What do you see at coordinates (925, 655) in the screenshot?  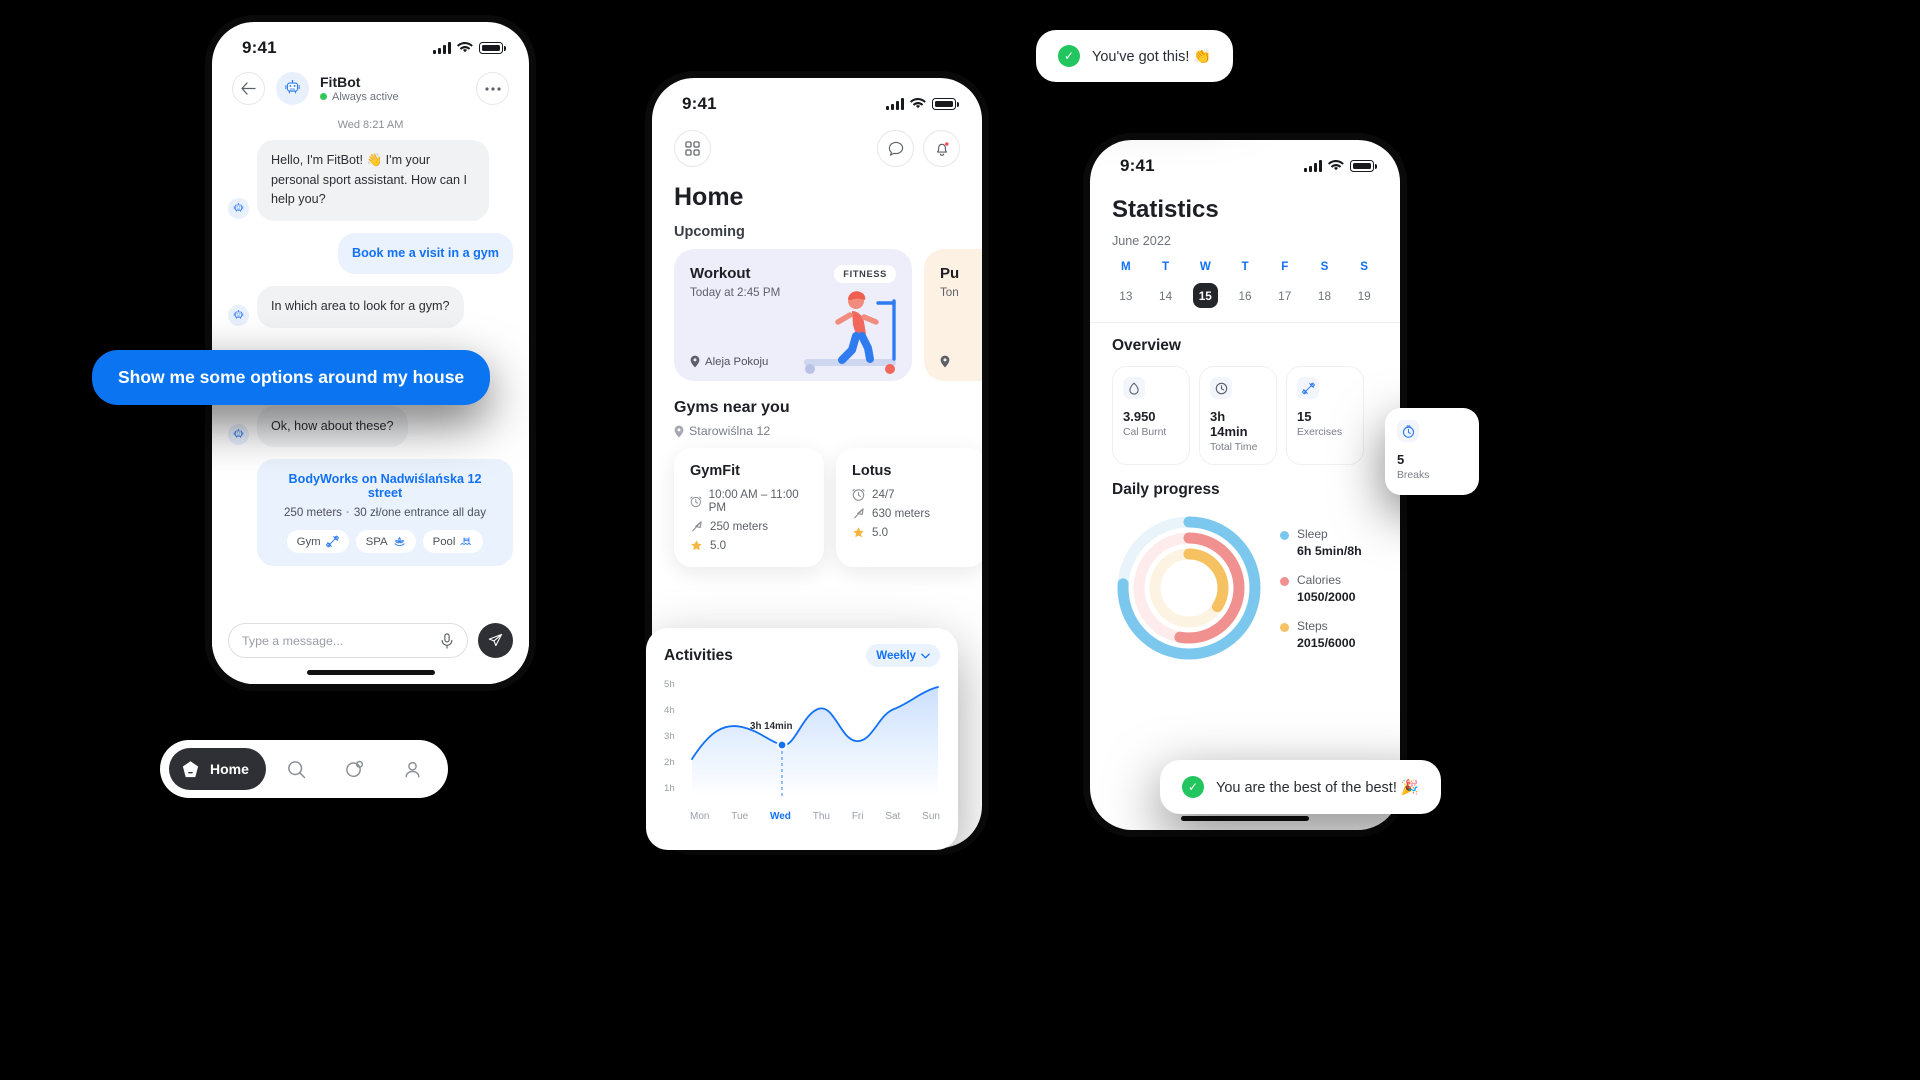 I see `chevron-down-icon` at bounding box center [925, 655].